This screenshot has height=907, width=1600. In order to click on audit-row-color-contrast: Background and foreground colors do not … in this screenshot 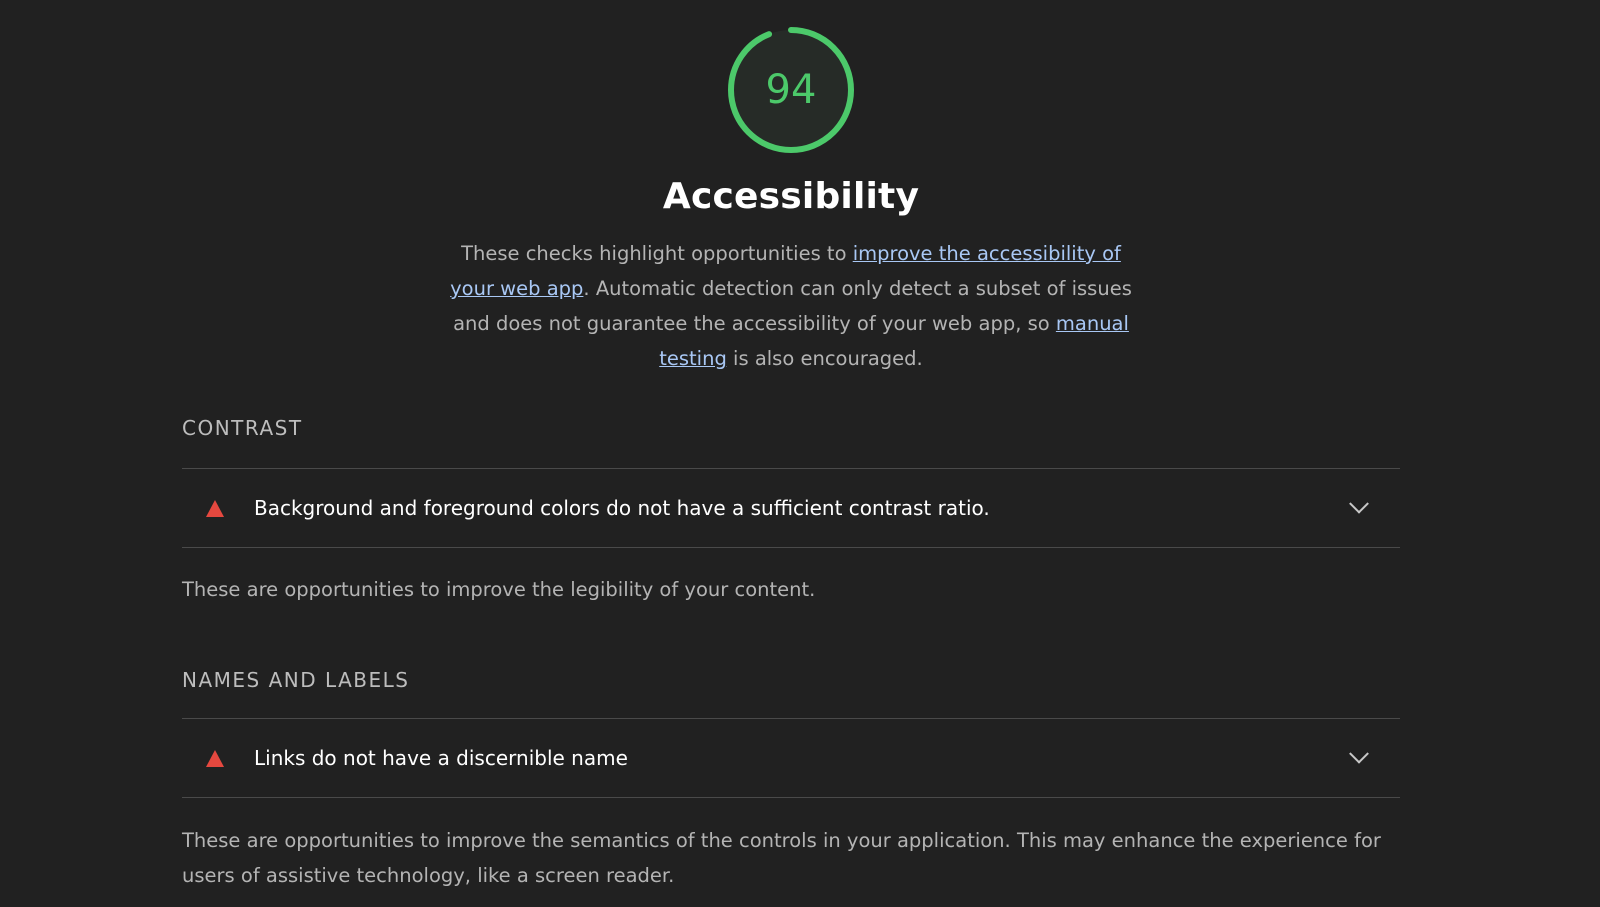, I will do `click(791, 508)`.